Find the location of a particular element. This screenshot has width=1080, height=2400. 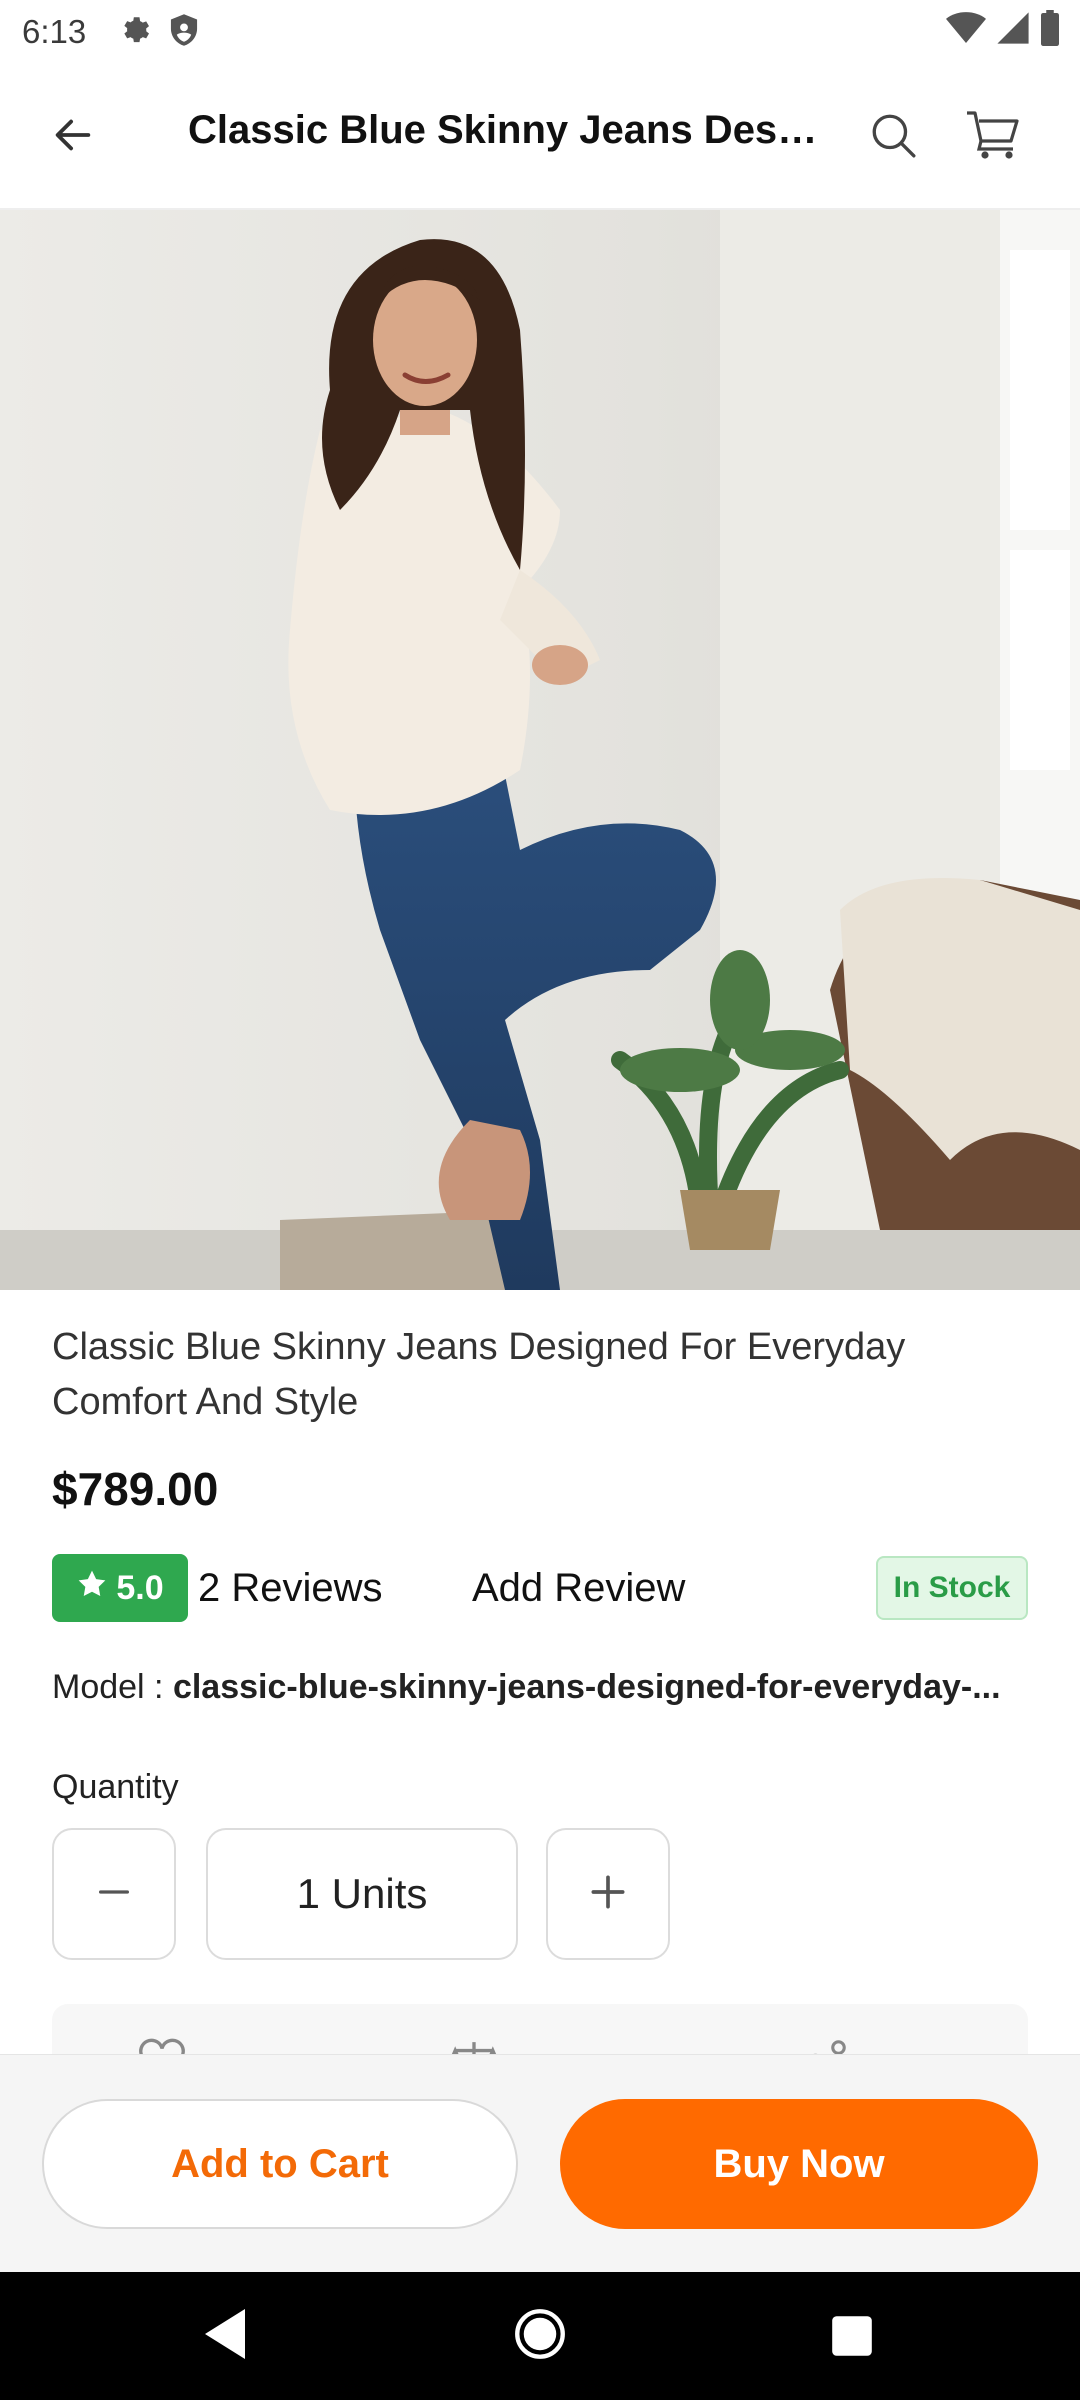

rating-badge: 5.0 is located at coordinates (120, 1588).